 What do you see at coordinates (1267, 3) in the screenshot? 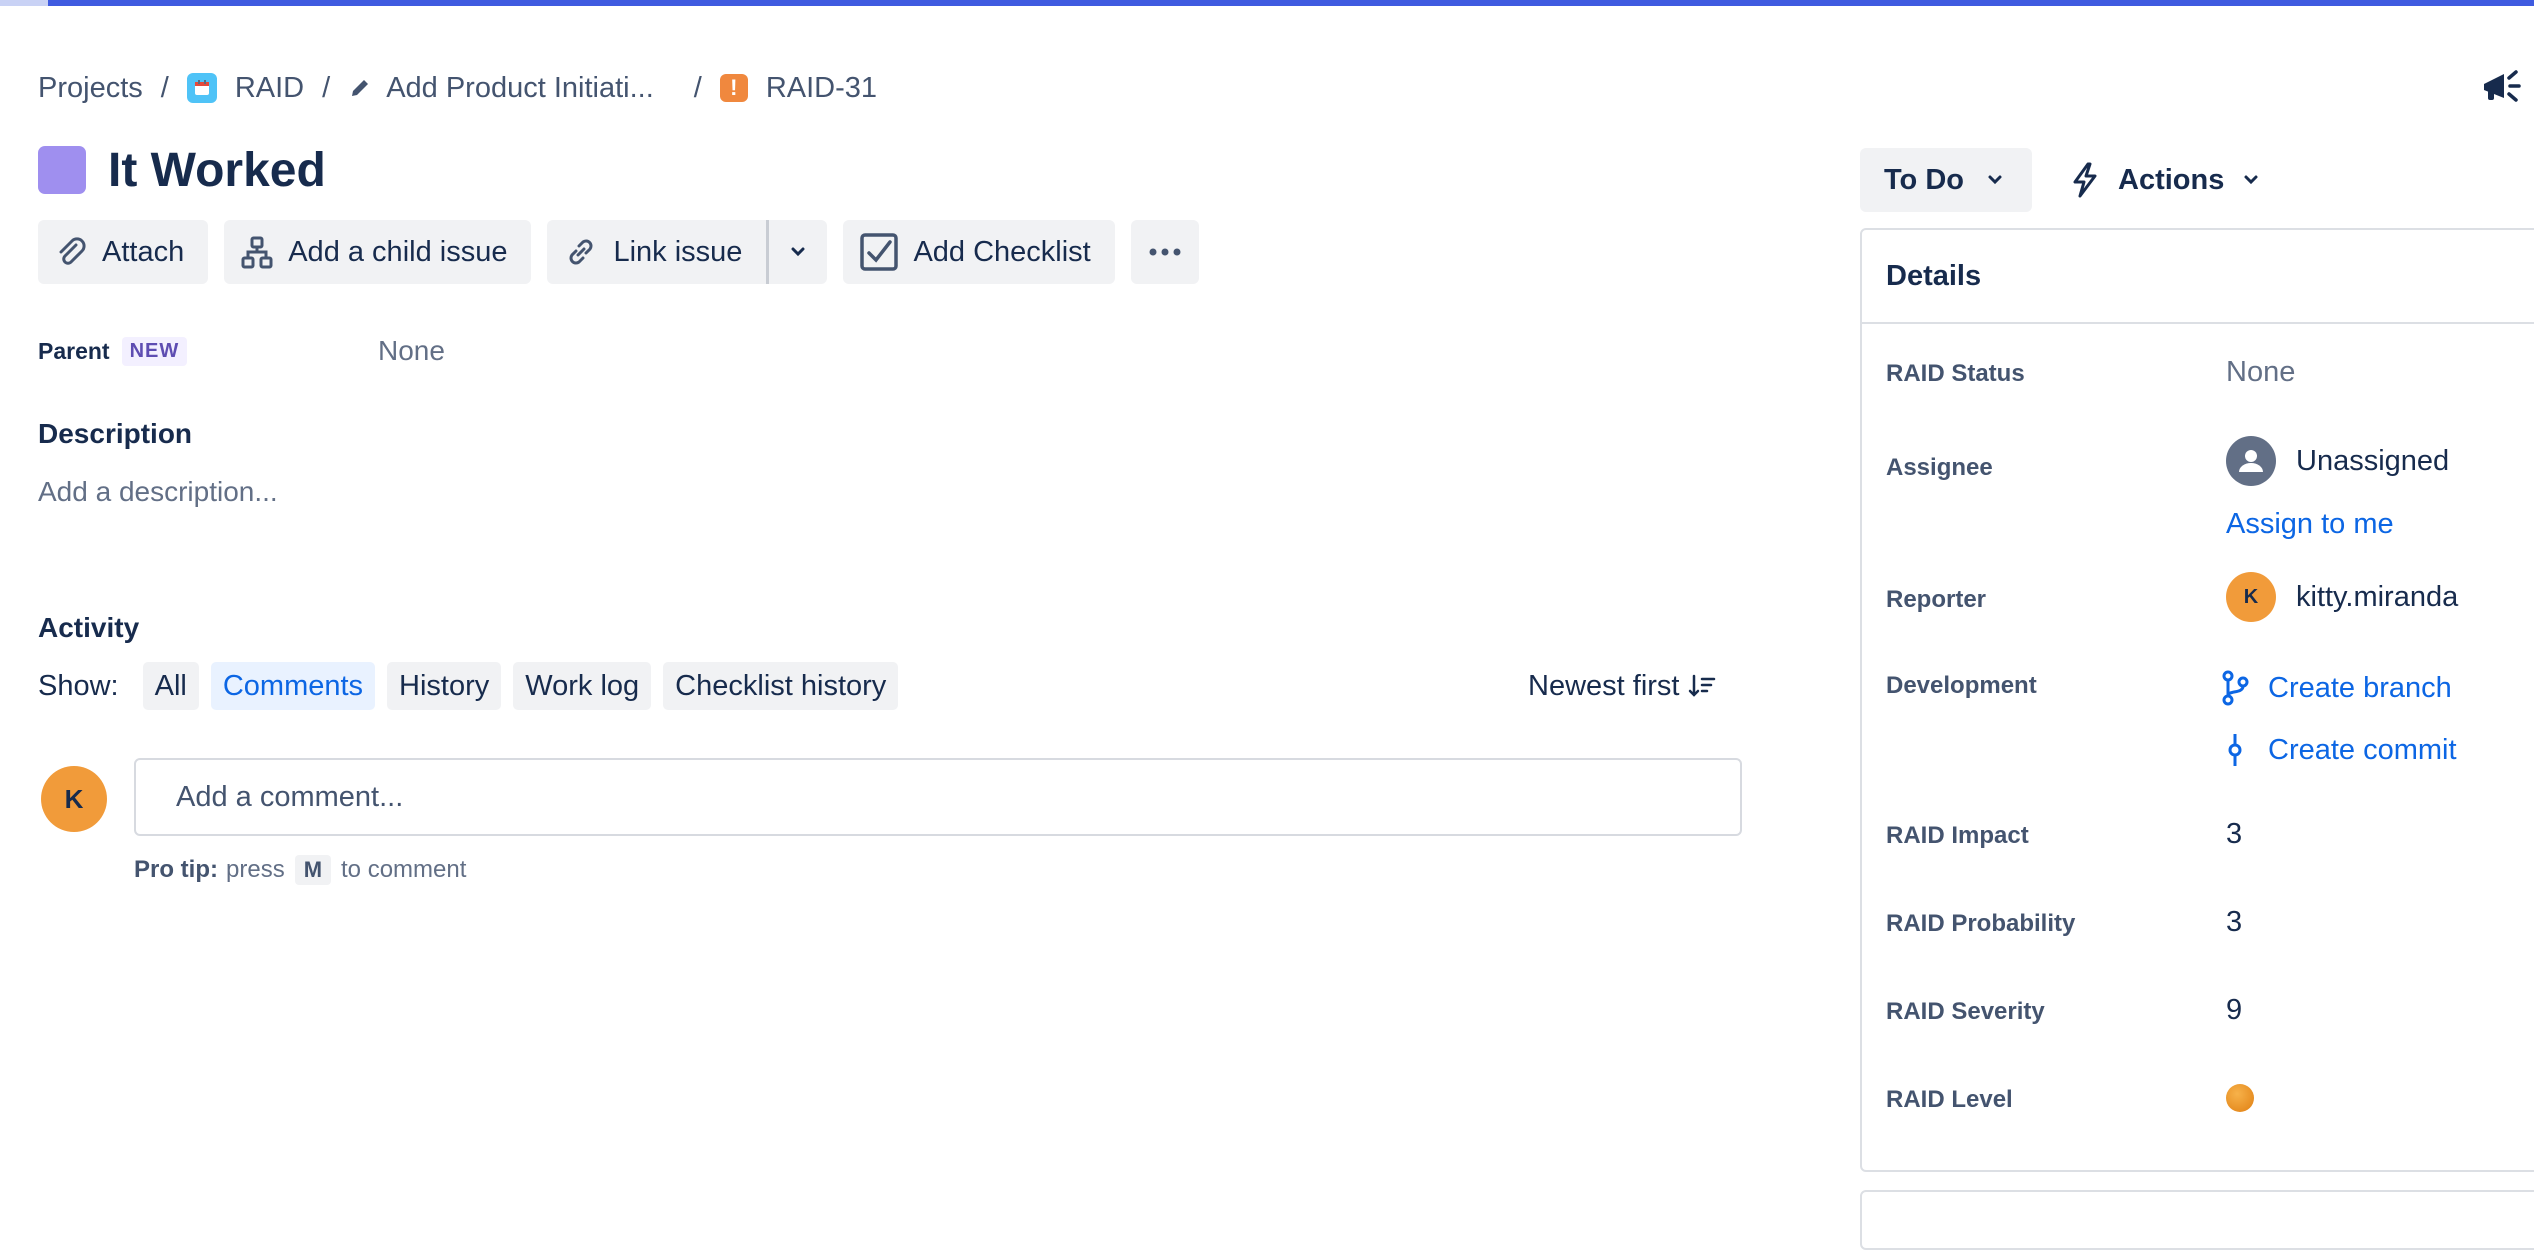
I see `top-loading-bar` at bounding box center [1267, 3].